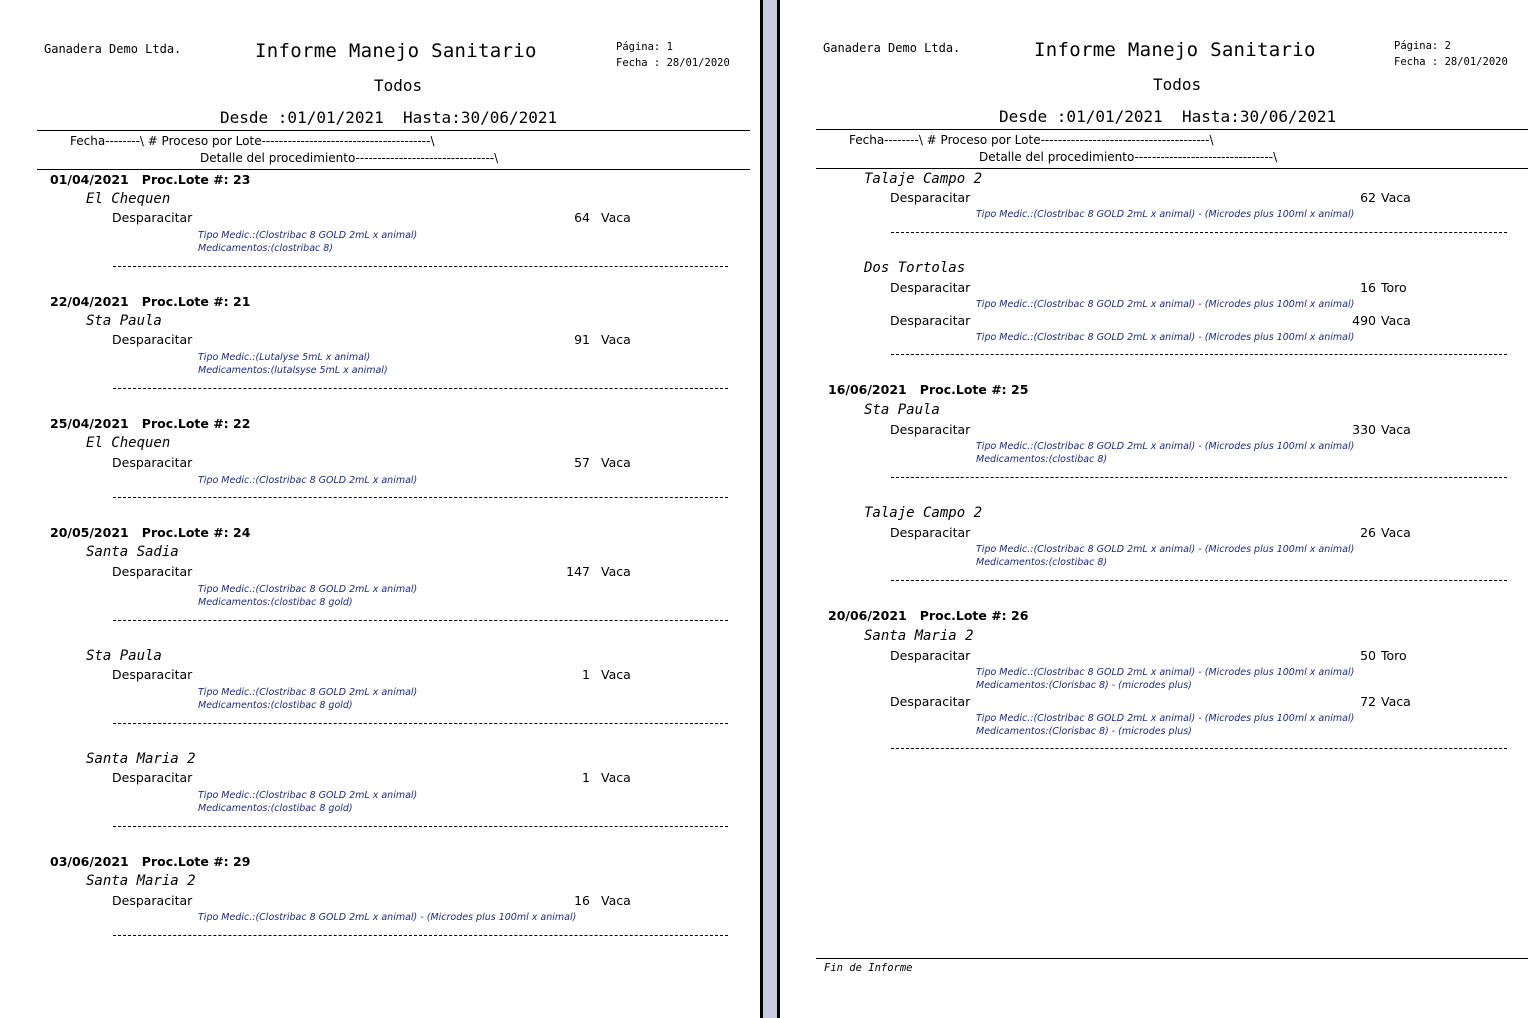  I want to click on header-rule, so click(1172, 129).